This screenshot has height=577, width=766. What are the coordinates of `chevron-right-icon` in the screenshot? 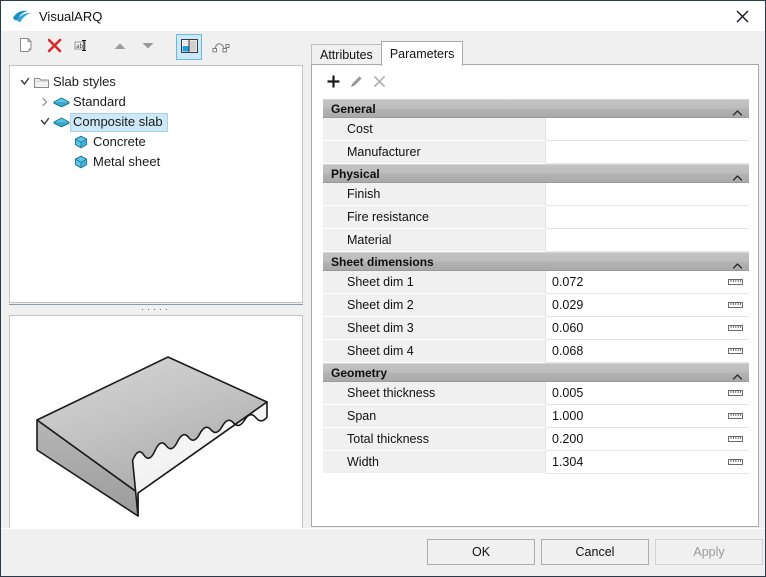 It's located at (45, 102).